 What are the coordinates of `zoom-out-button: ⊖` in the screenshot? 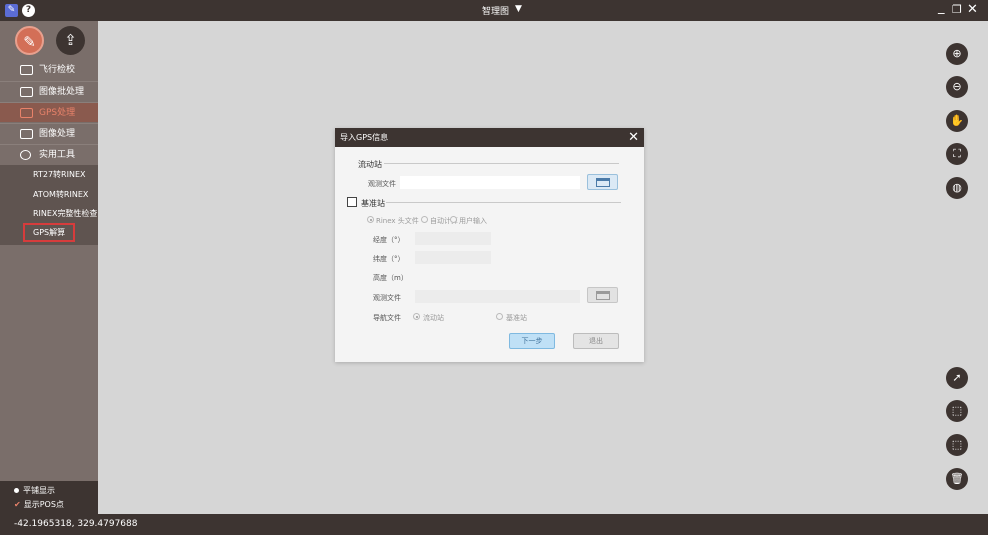 It's located at (957, 87).